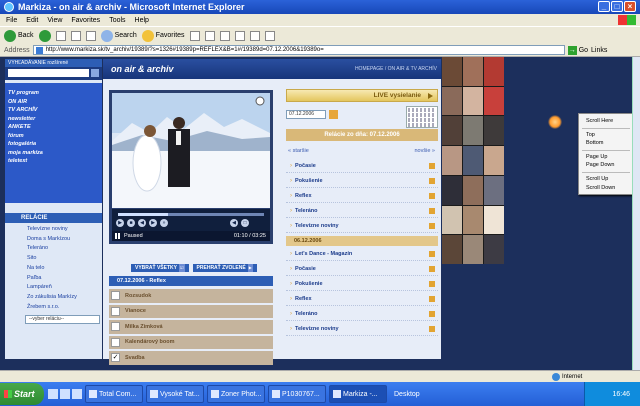 This screenshot has height=406, width=640. I want to click on relacia-item: Paľba, so click(64, 279).